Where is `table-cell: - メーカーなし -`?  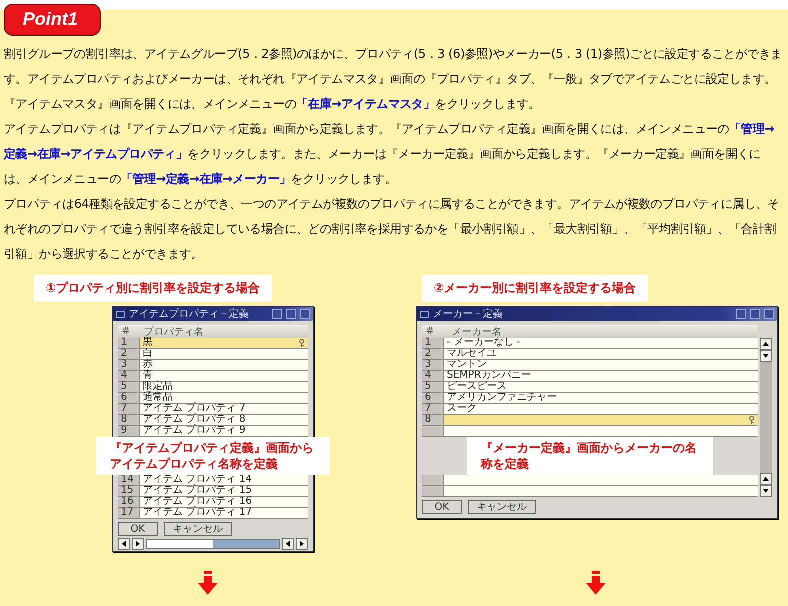 table-cell: - メーカーなし - is located at coordinates (484, 343).